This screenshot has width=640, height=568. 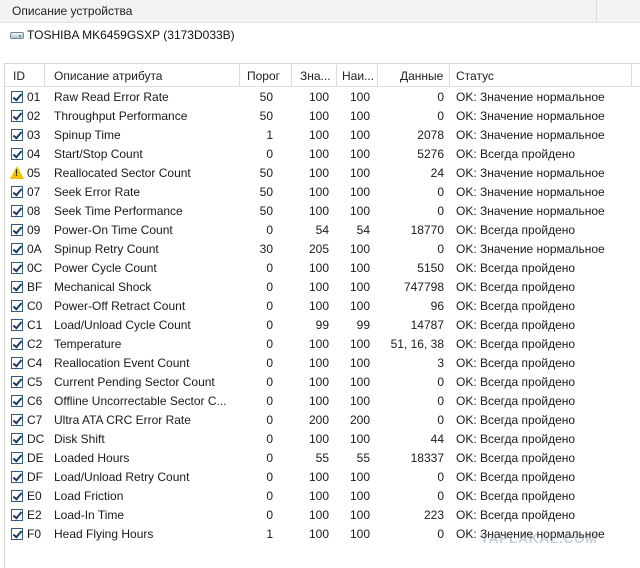 What do you see at coordinates (122, 420) in the screenshot?
I see `cell-attribute-name: Ultra ATA CRC Error Rate` at bounding box center [122, 420].